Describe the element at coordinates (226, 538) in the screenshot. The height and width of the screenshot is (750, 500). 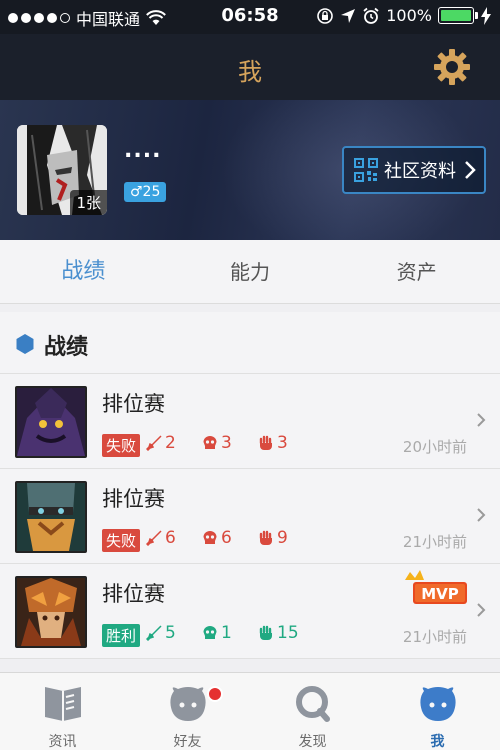
I see `deaths-value: 6` at that location.